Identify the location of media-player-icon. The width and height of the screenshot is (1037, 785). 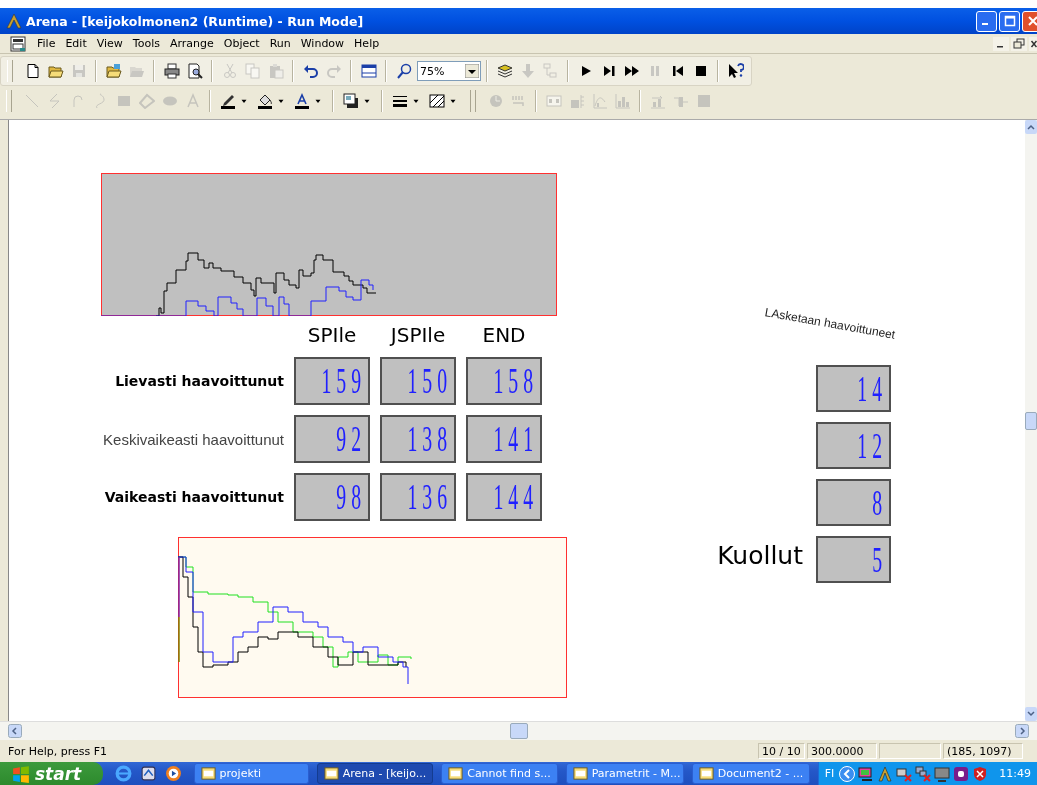
(173, 773).